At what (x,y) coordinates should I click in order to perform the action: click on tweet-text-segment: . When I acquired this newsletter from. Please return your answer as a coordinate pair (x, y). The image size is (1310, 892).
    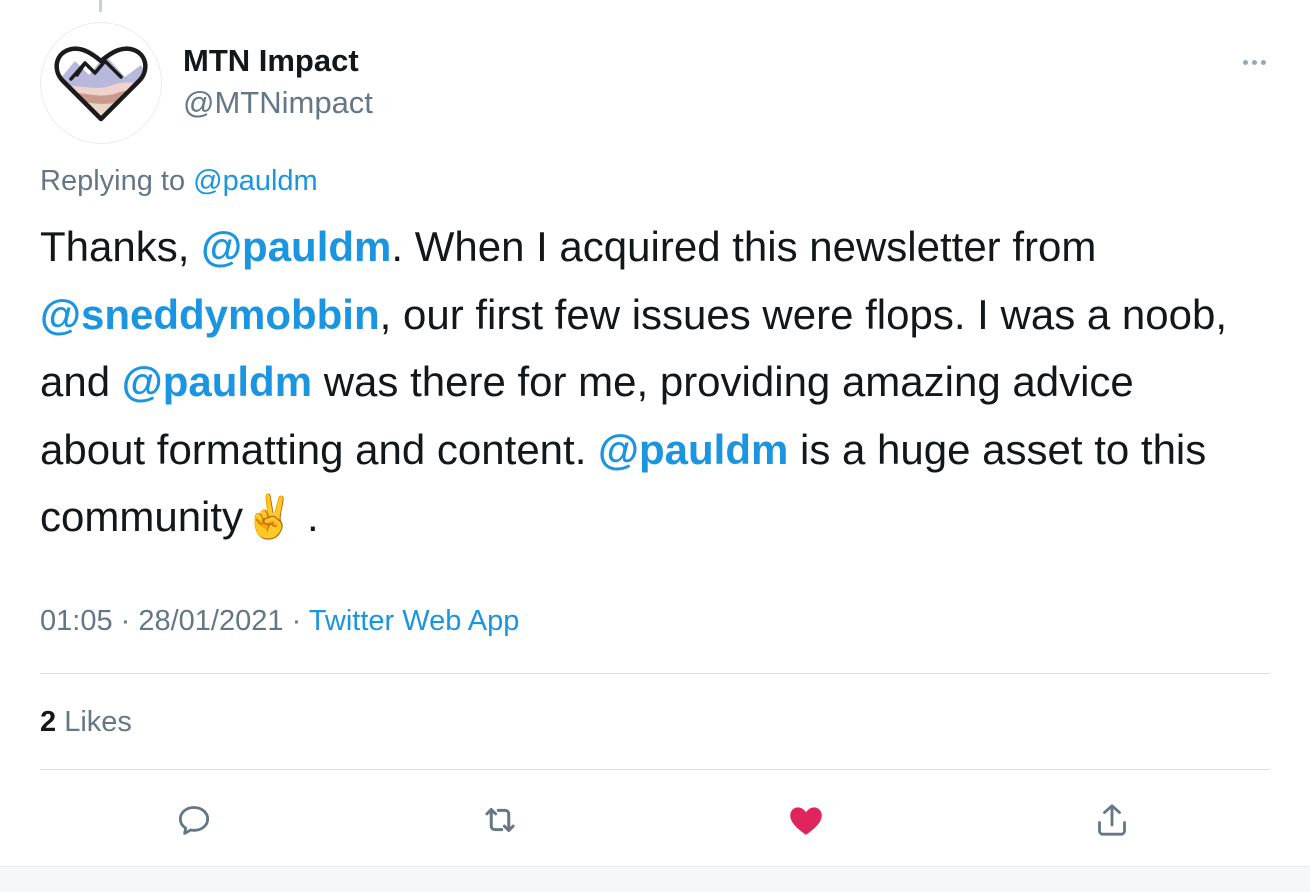
    Looking at the image, I should click on (744, 246).